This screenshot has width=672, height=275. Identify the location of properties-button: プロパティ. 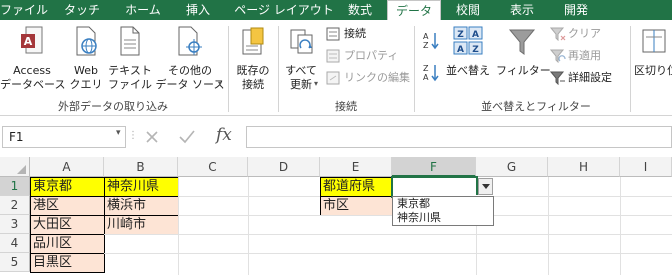
(367, 57).